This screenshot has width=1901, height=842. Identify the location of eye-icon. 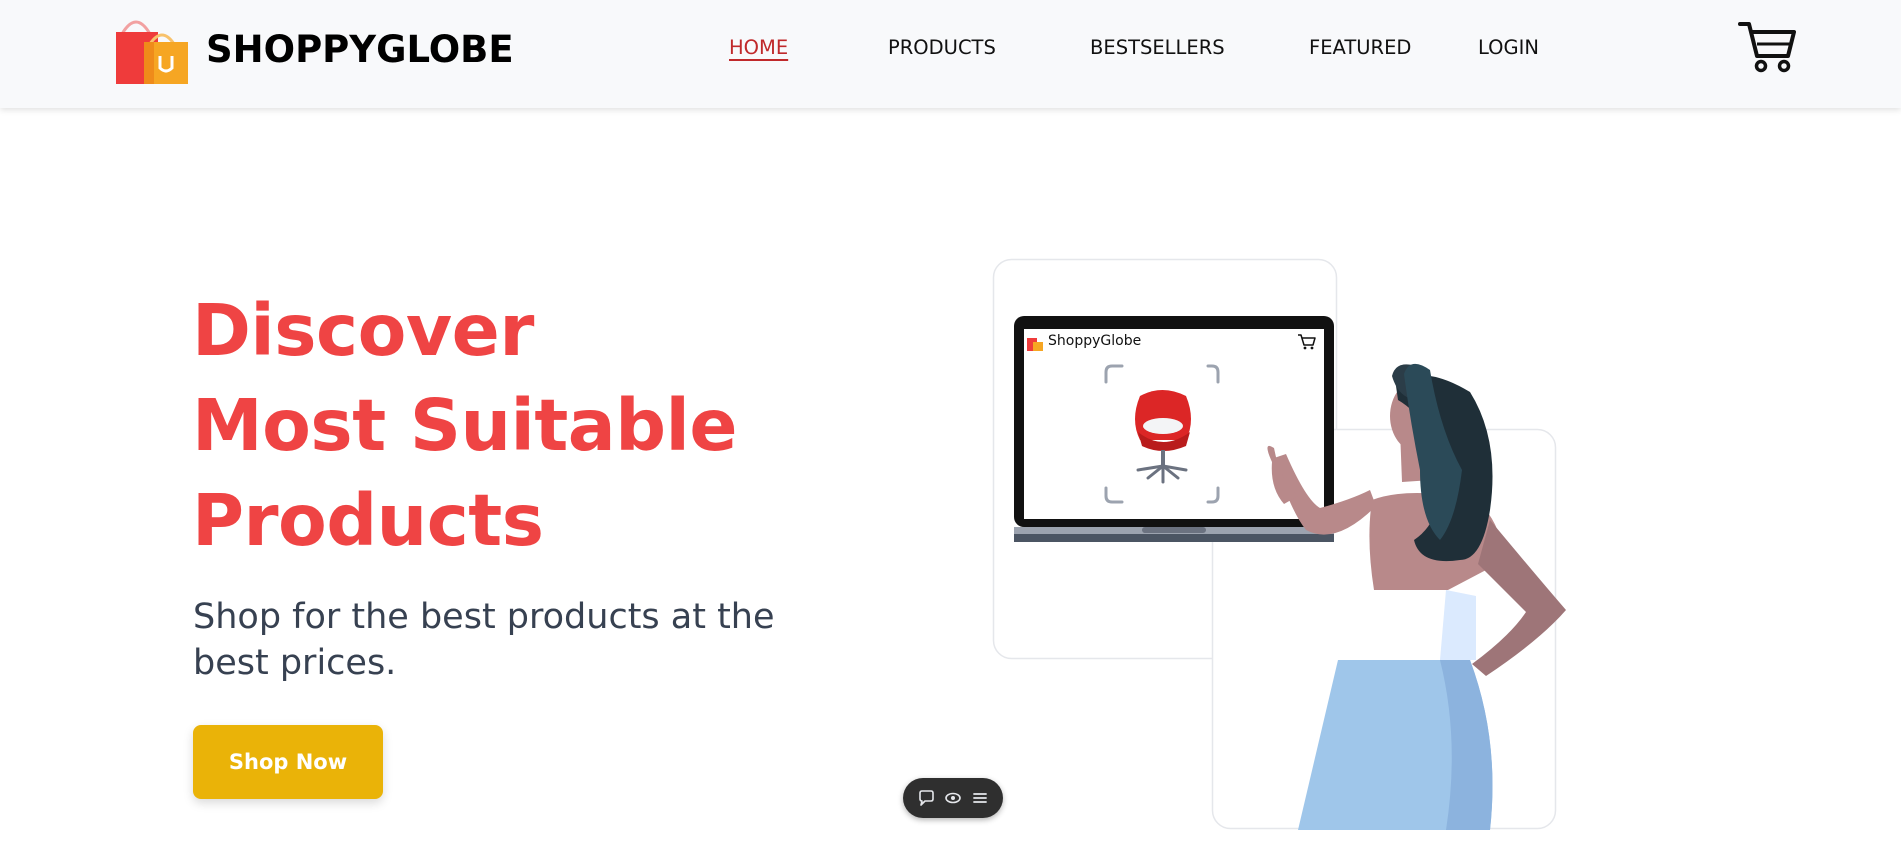
(953, 798).